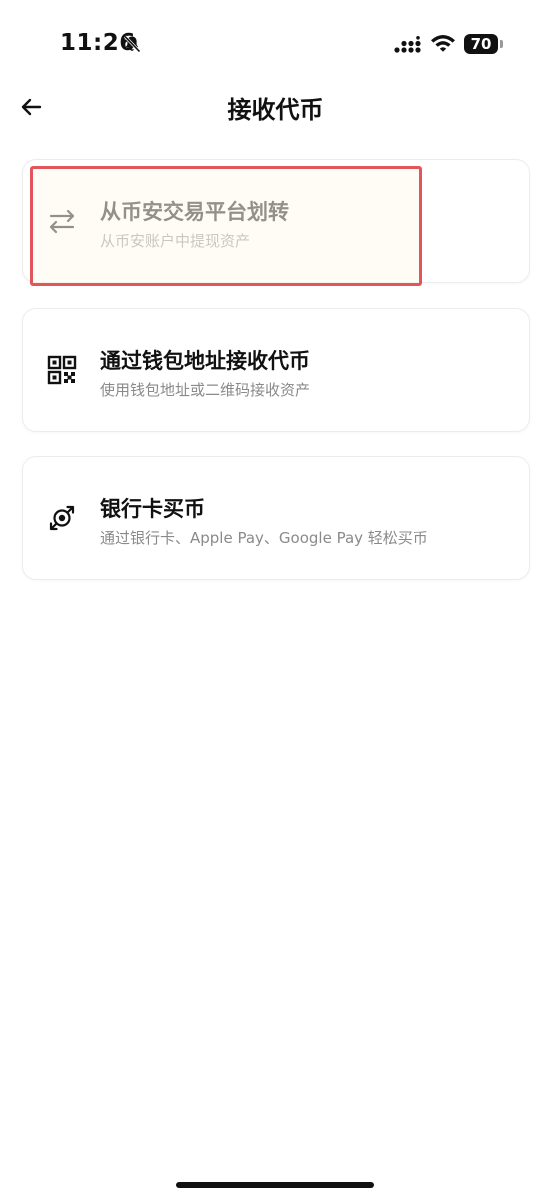  I want to click on option-buy-with-bank-card: 银行卡买币 通过银行卡、Apple Pay、Google Pay 轻松买币, so click(276, 518).